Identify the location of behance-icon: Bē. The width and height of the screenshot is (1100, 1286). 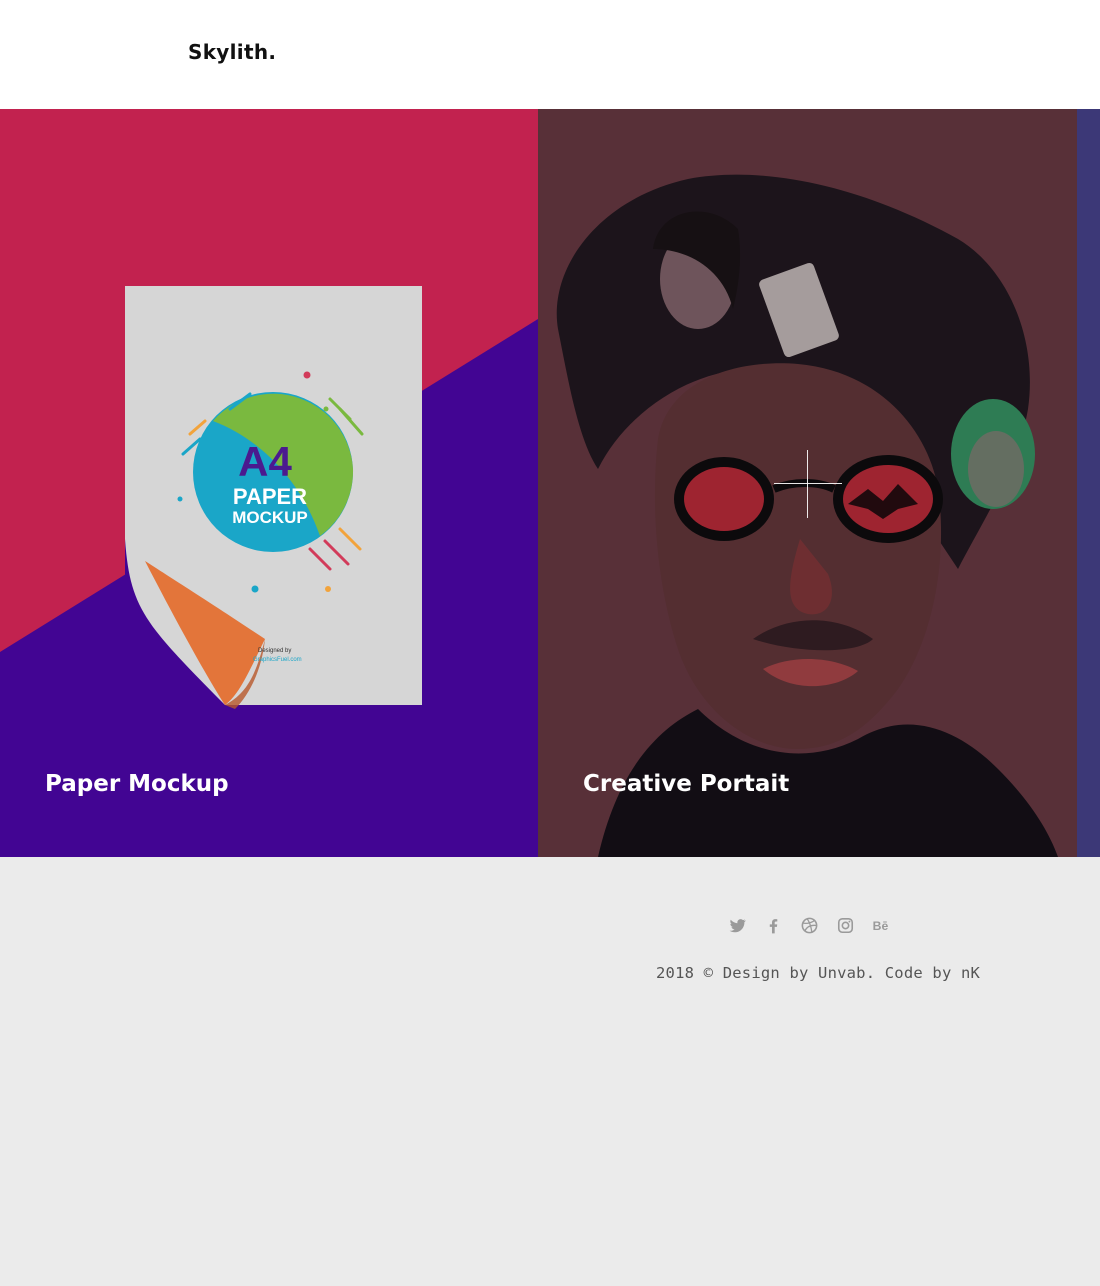
(881, 925).